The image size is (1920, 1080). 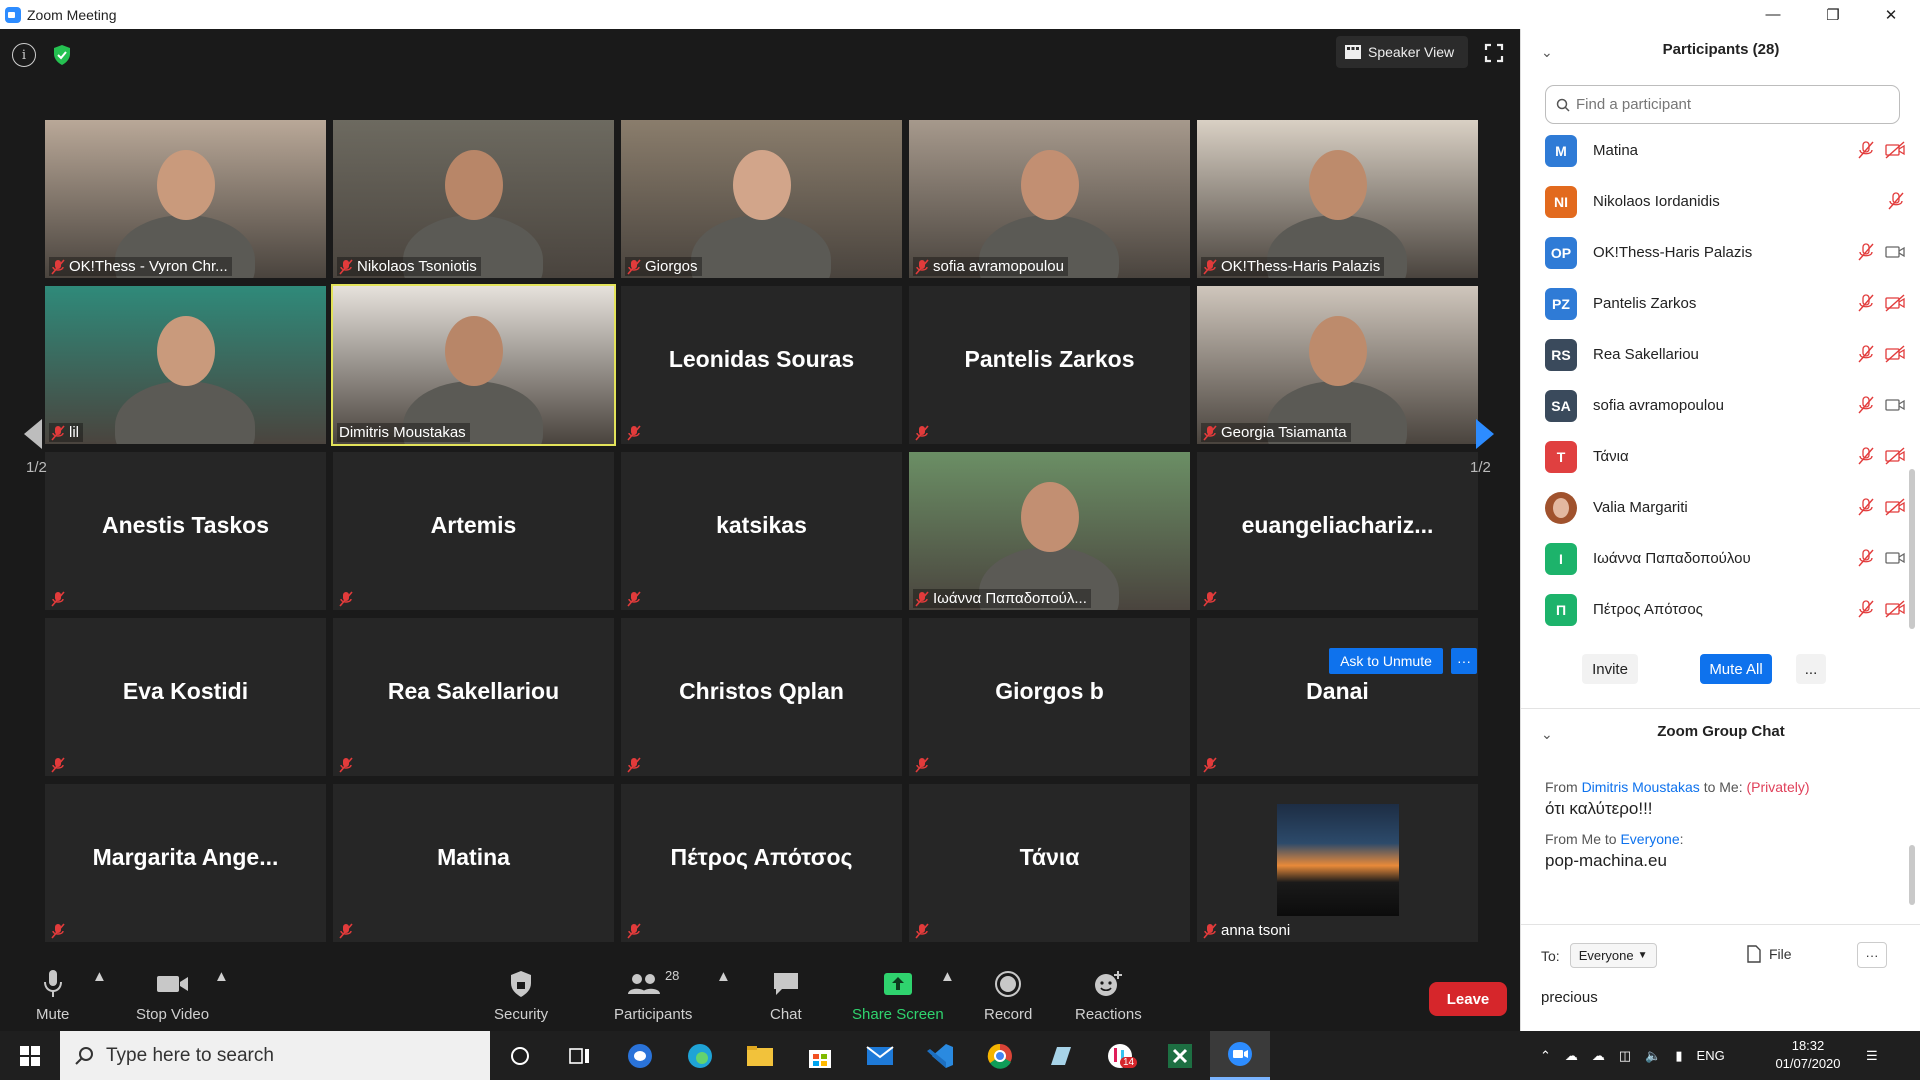 I want to click on participant-tile: OK!Thess-Haris Palazis, so click(x=1337, y=199).